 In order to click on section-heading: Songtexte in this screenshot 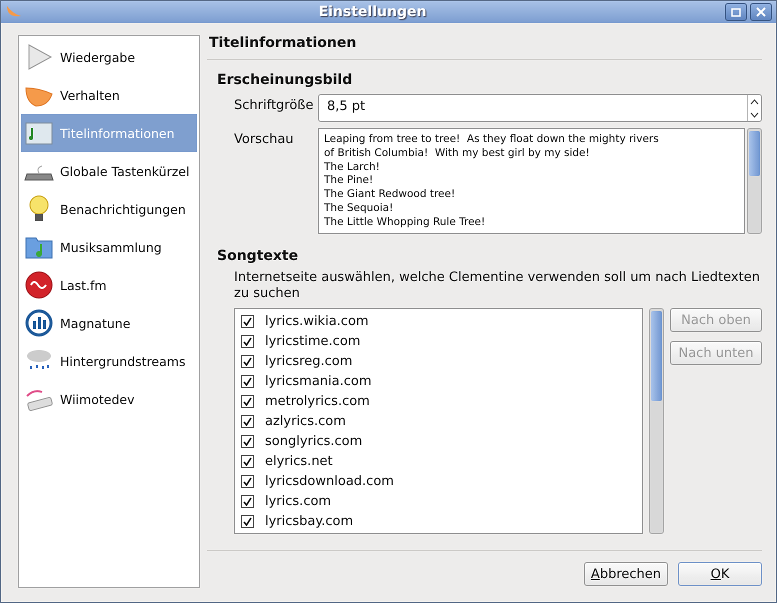, I will do `click(258, 256)`.